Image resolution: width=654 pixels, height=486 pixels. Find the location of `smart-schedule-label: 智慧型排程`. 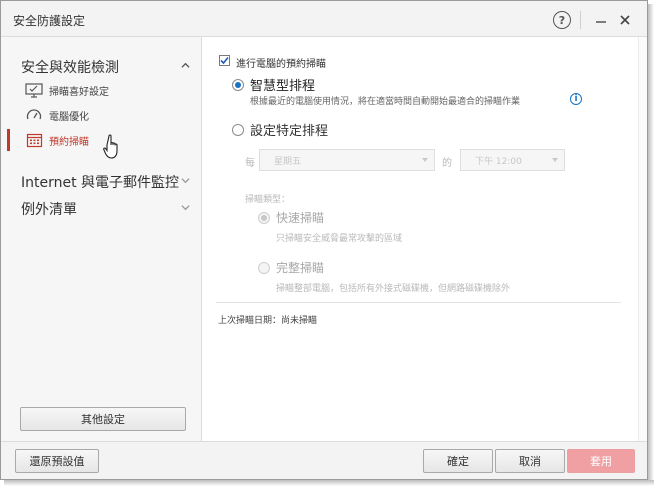

smart-schedule-label: 智慧型排程 is located at coordinates (283, 86).